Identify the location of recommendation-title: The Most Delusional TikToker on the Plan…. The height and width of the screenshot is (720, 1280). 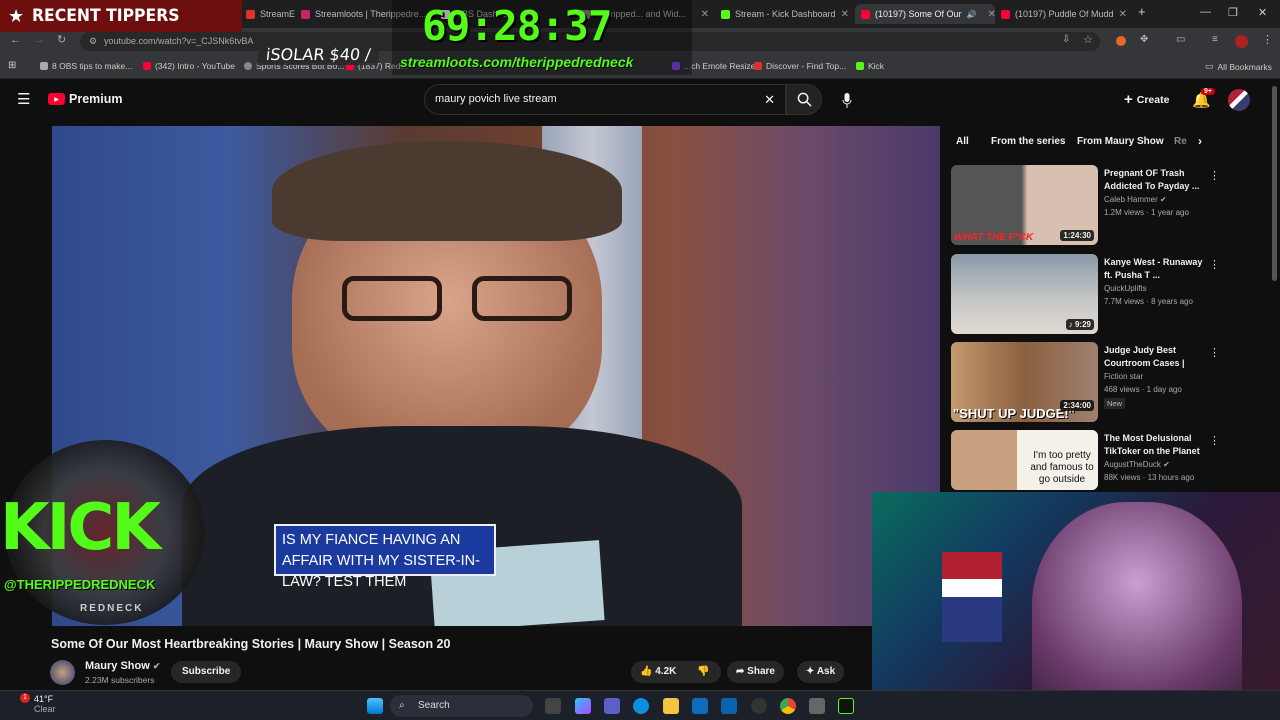
(1154, 445).